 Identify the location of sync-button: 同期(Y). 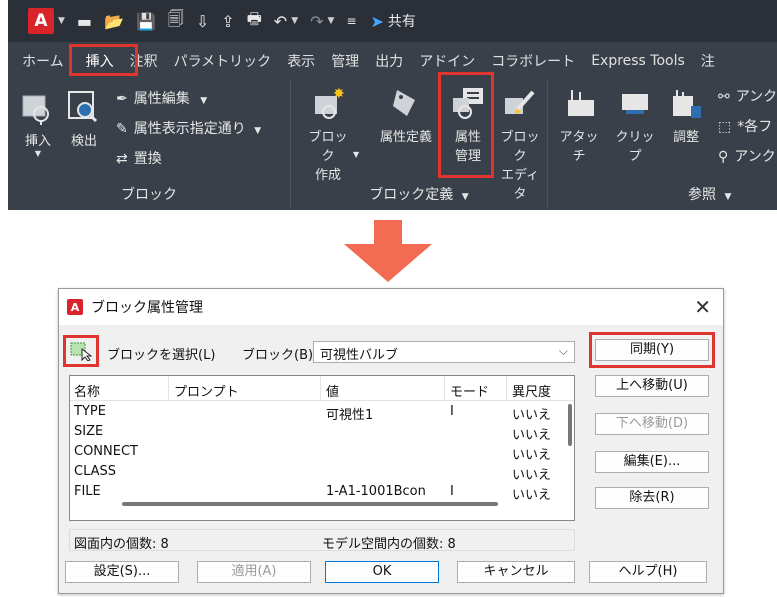
(652, 350).